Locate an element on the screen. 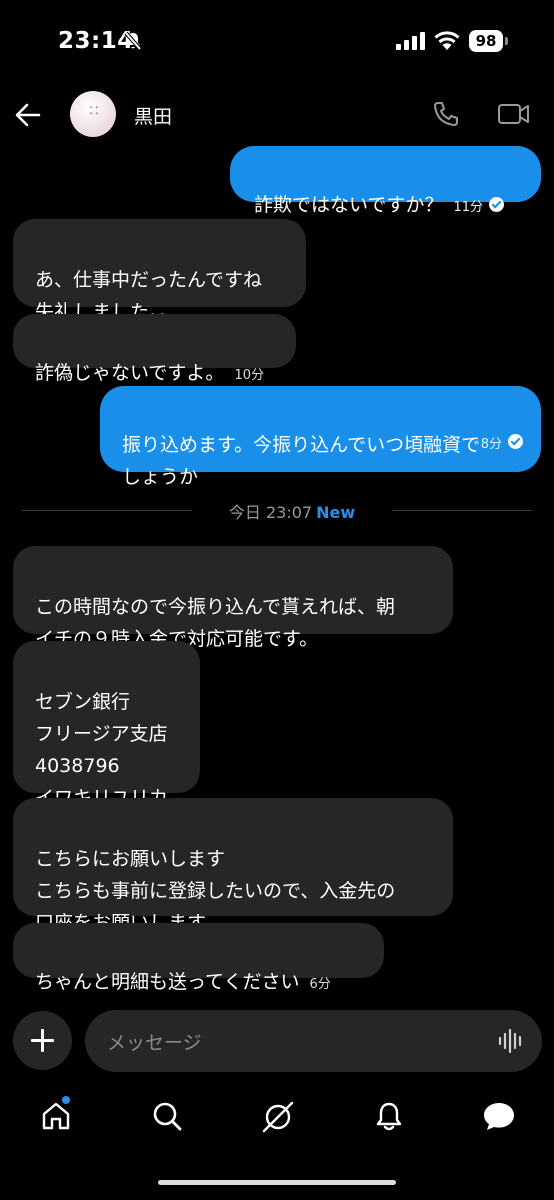 Image resolution: width=554 pixels, height=1200 pixels. back-arrow-icon is located at coordinates (28, 117).